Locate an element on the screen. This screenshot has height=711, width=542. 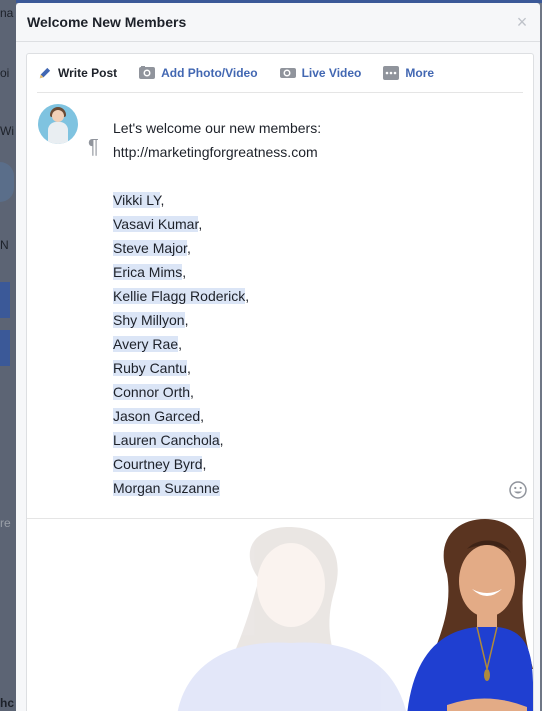
paragraph-icon: ¶ is located at coordinates (93, 147).